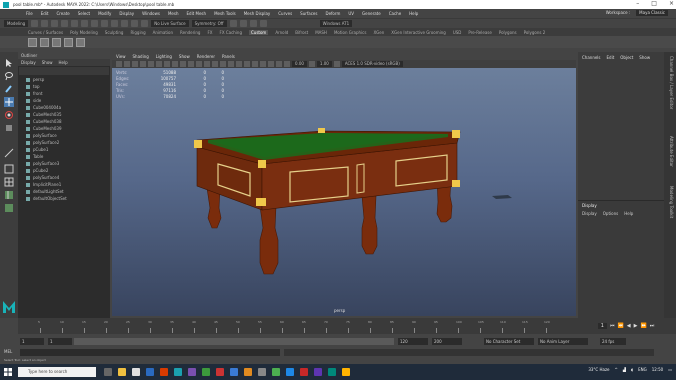  I want to click on four-view-icon, so click(9, 182).